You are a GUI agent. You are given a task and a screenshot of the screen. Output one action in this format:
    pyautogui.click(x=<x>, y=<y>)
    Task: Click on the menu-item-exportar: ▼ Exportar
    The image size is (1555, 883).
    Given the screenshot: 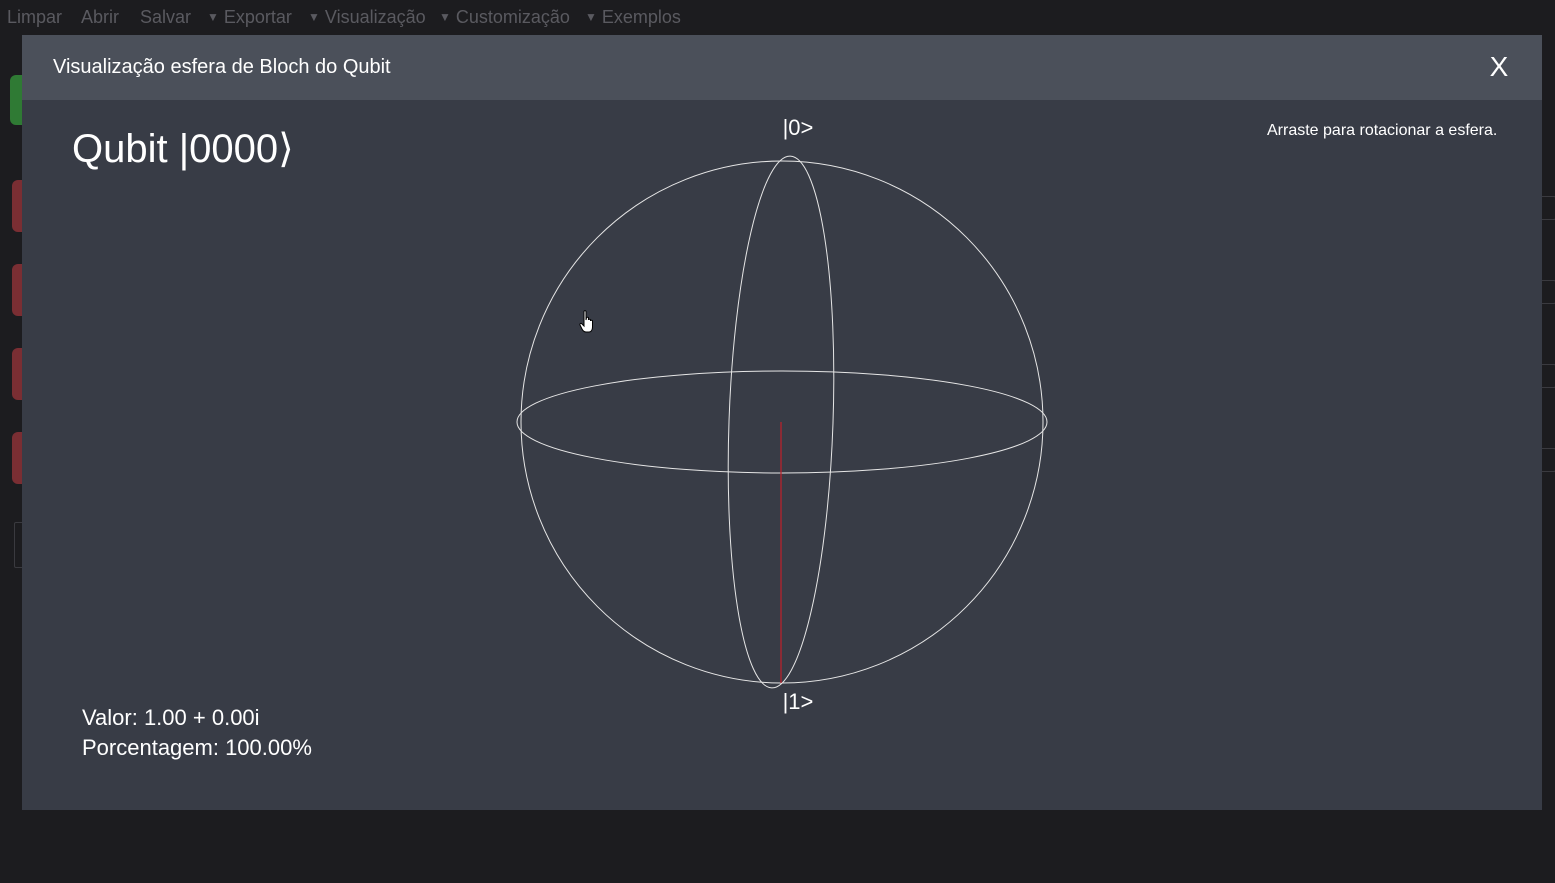 What is the action you would take?
    pyautogui.click(x=249, y=17)
    